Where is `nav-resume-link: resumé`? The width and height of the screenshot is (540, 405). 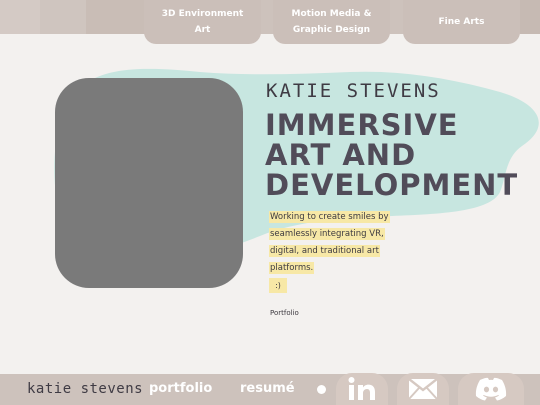
nav-resume-link: resumé is located at coordinates (267, 388).